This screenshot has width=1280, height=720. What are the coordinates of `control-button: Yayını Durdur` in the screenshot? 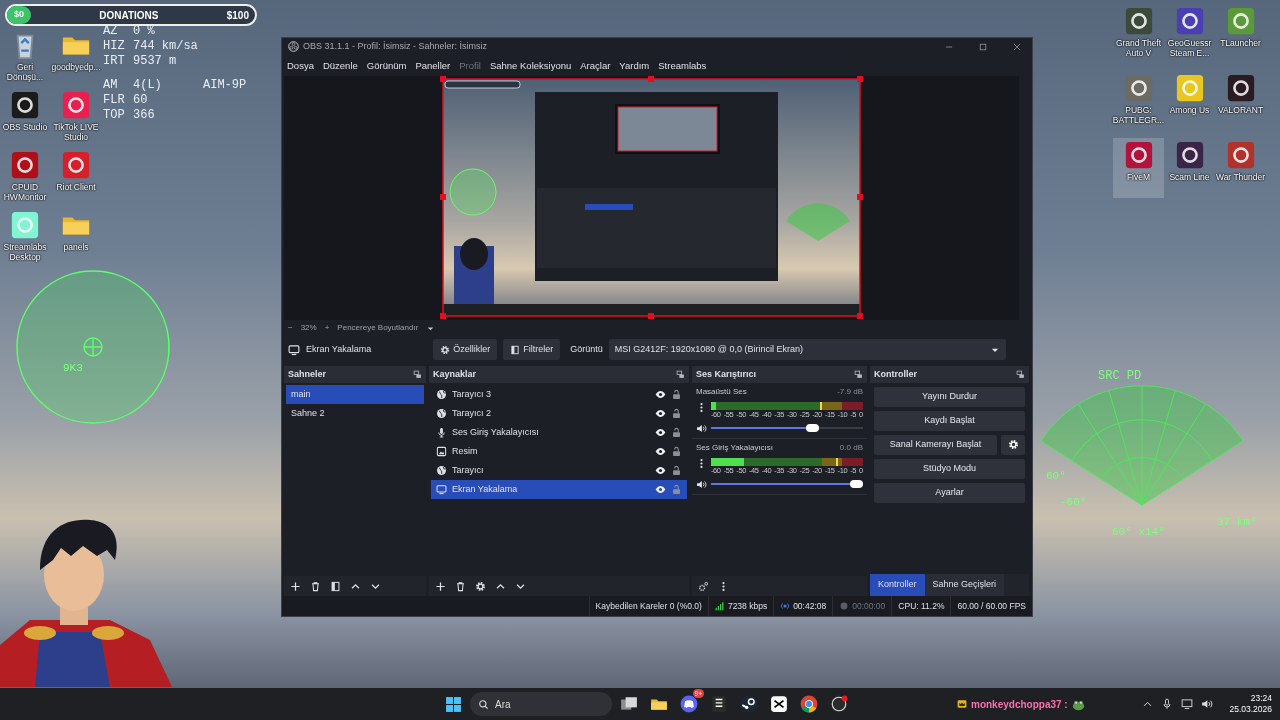 It's located at (949, 396).